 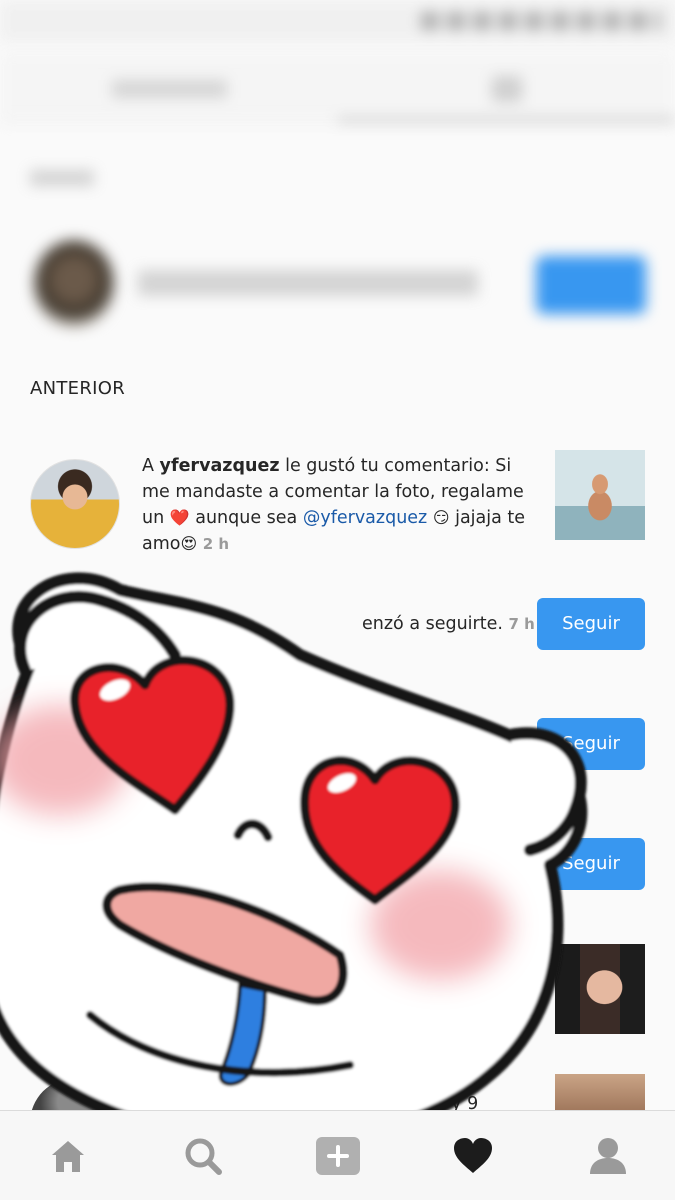 I want to click on search-icon, so click(x=203, y=1156).